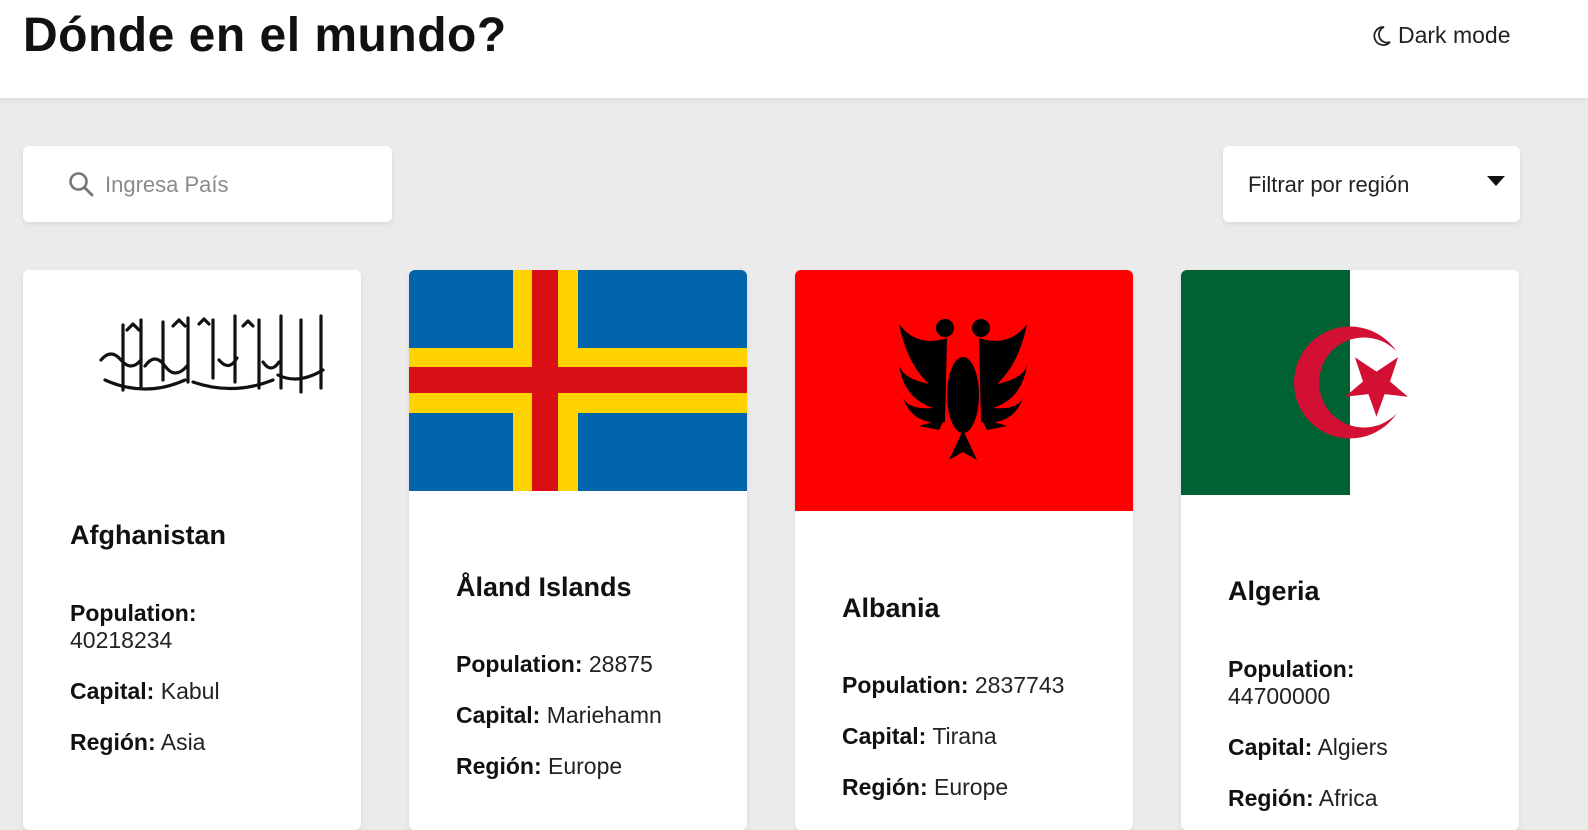 Image resolution: width=1588 pixels, height=830 pixels. What do you see at coordinates (240, 185) in the screenshot?
I see `search-input` at bounding box center [240, 185].